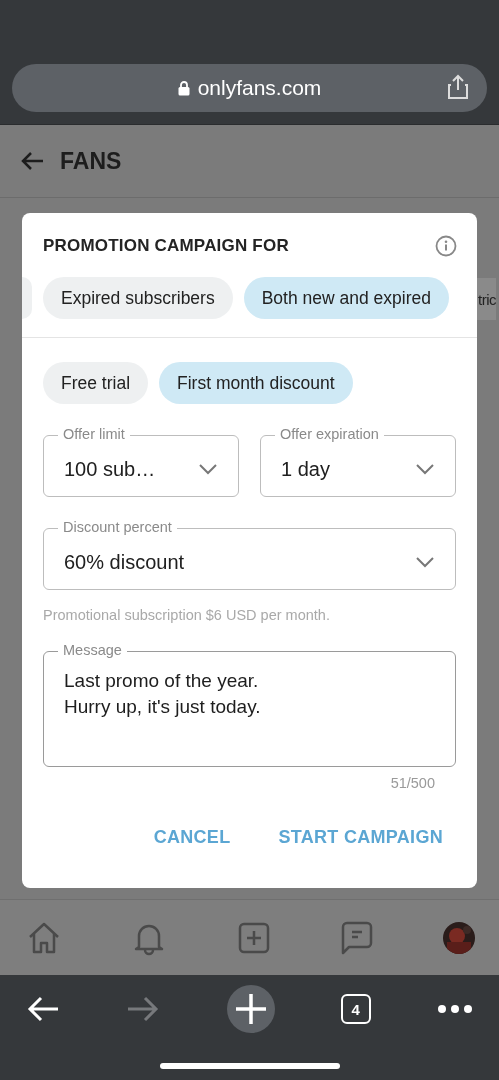 The image size is (499, 1080). What do you see at coordinates (186, 614) in the screenshot?
I see `helper-text: Promotional subscription $6 USD per month.` at bounding box center [186, 614].